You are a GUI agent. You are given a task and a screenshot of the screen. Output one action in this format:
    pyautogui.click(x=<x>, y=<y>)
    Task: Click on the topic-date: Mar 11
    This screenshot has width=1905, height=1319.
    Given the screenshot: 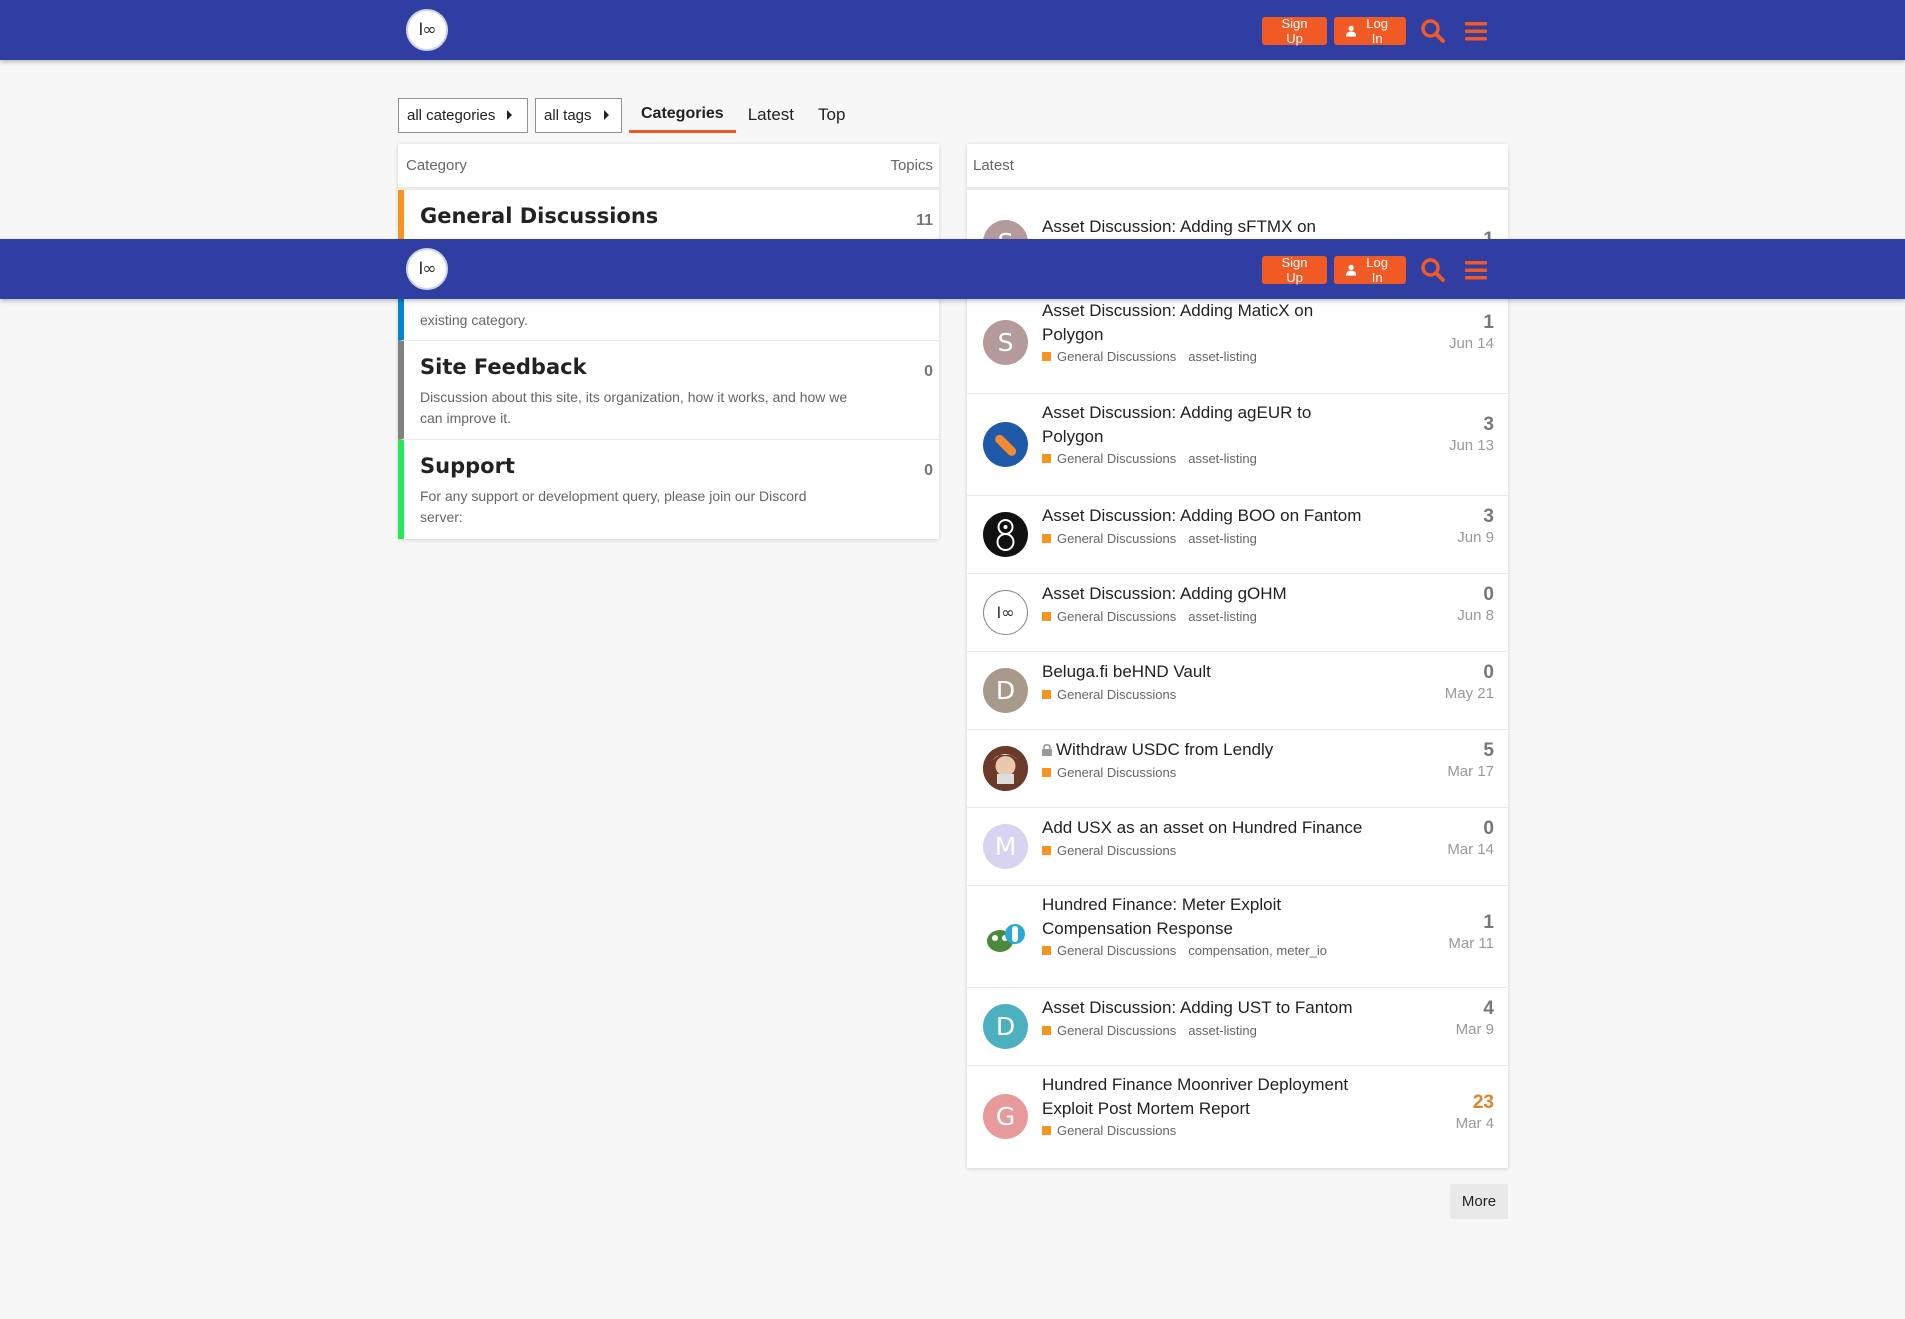 What is the action you would take?
    pyautogui.click(x=1471, y=943)
    